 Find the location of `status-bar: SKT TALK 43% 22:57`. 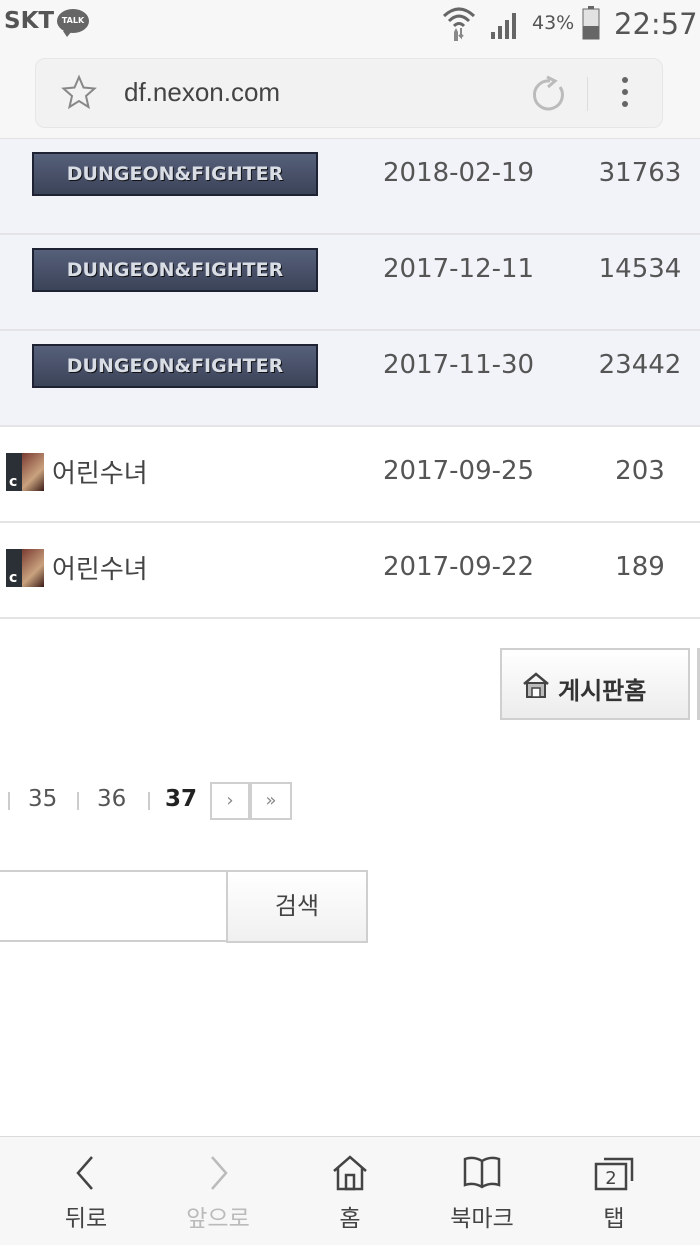

status-bar: SKT TALK 43% 22:57 is located at coordinates (350, 25).